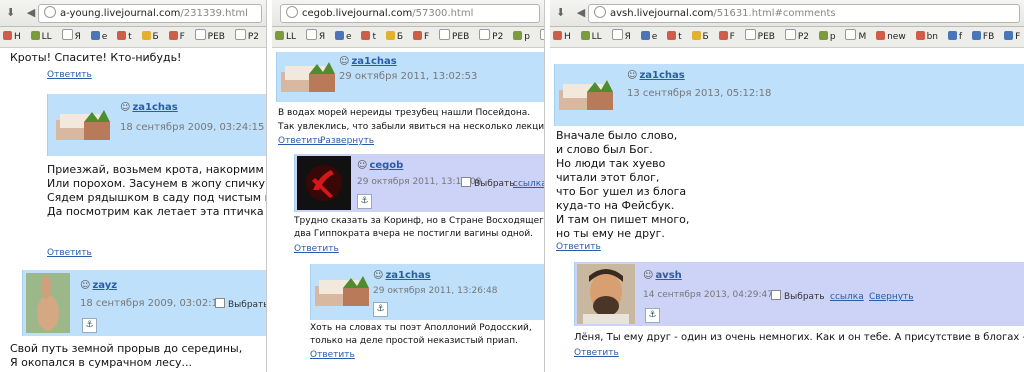 The height and width of the screenshot is (372, 1024). What do you see at coordinates (347, 141) in the screenshot?
I see `expand-link: Развернуть` at bounding box center [347, 141].